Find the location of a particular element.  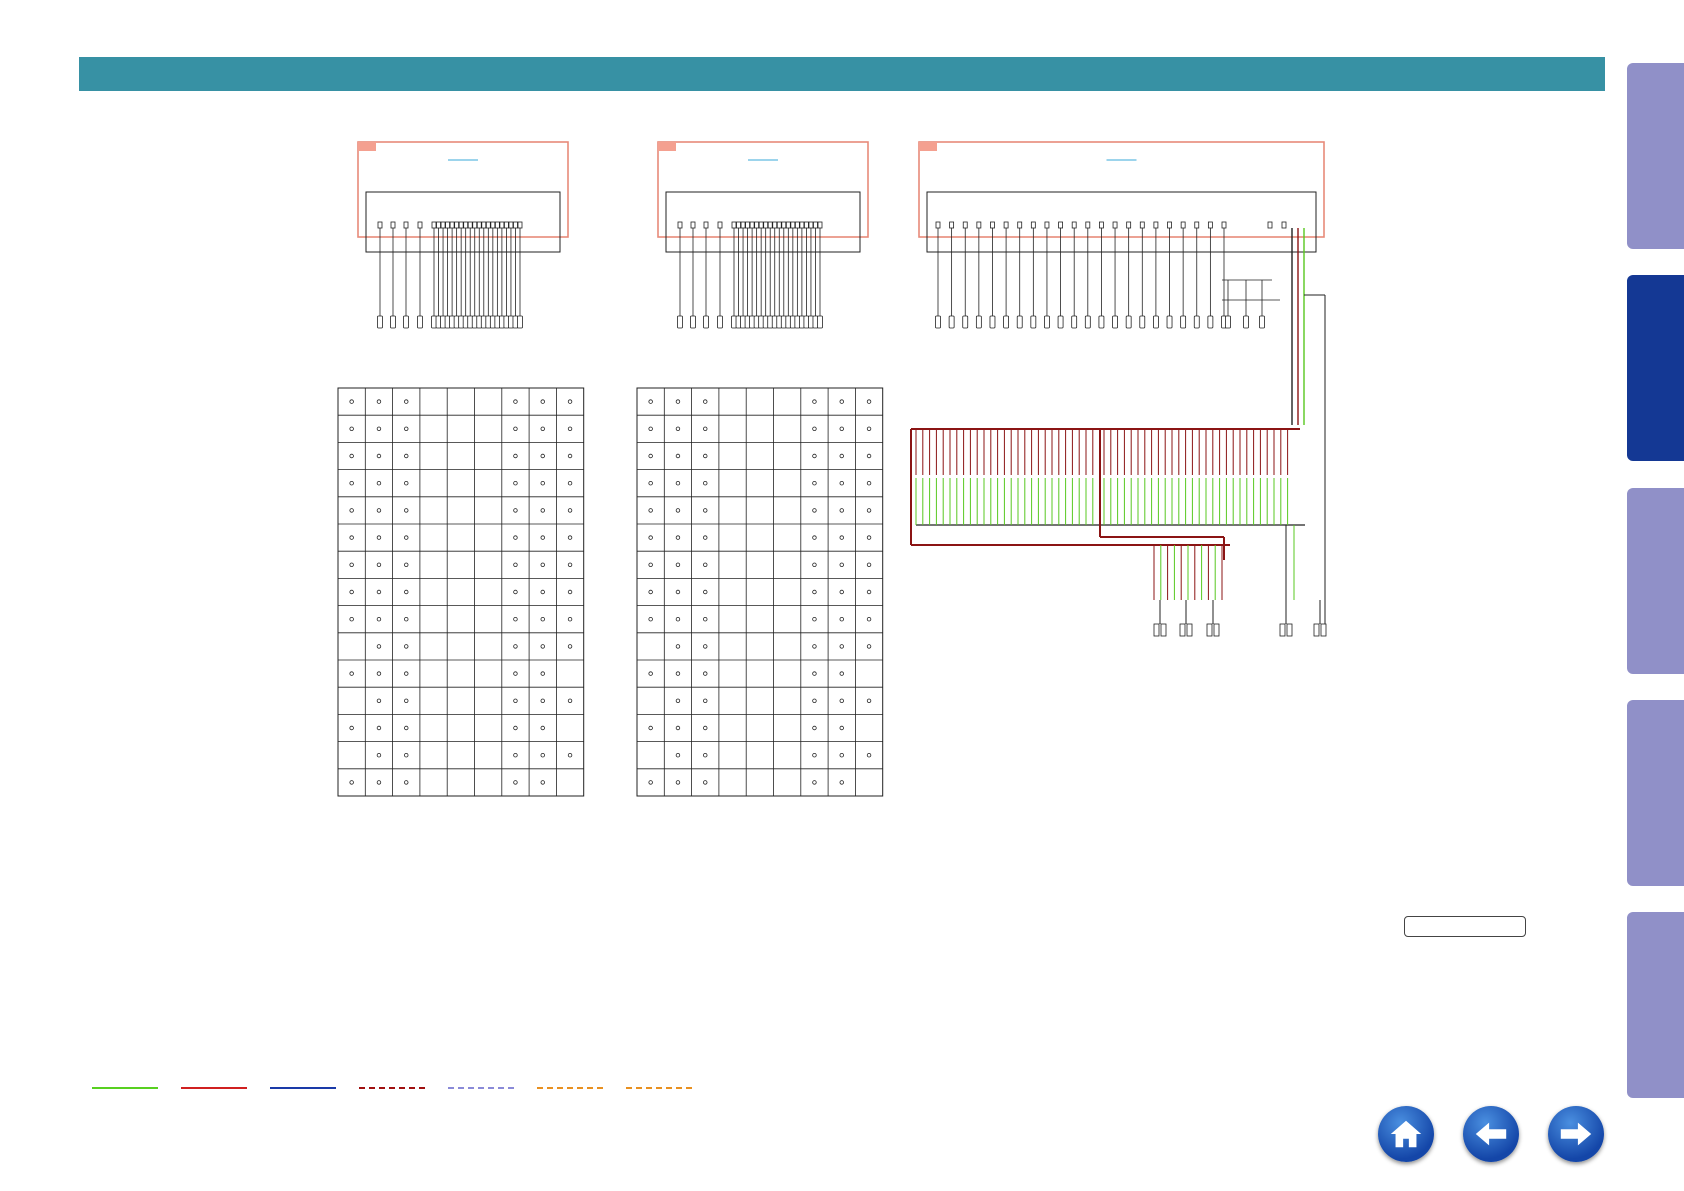

home-button is located at coordinates (1406, 1134).